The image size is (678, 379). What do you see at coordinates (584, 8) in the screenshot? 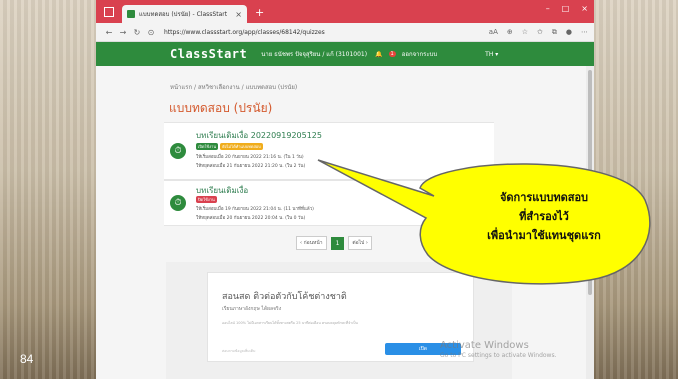
I see `close-window-icon: ×` at bounding box center [584, 8].